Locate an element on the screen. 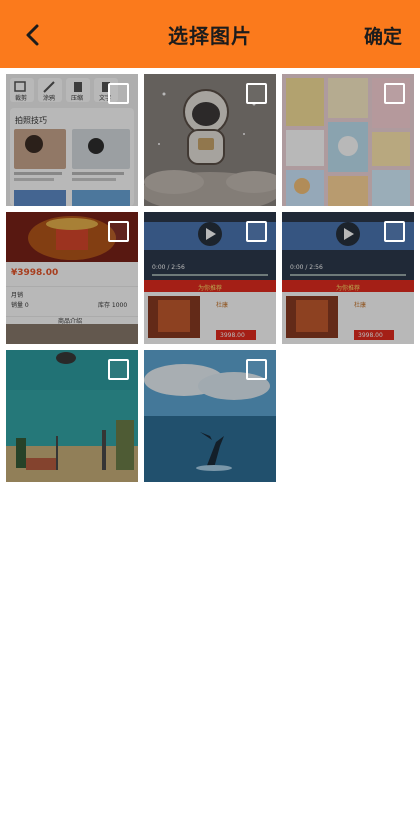 This screenshot has width=420, height=834. image-tile-5: 0:00 / 2:56 为你推荐 杜康 3998.00 is located at coordinates (210, 278).